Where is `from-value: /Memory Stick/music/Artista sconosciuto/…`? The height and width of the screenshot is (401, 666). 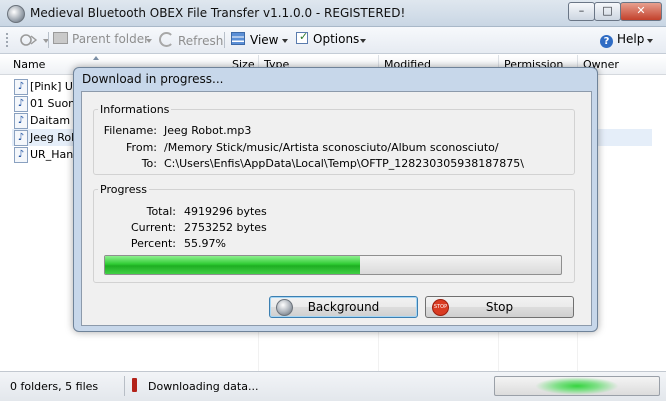
from-value: /Memory Stick/music/Artista sconosciuto/… is located at coordinates (331, 147).